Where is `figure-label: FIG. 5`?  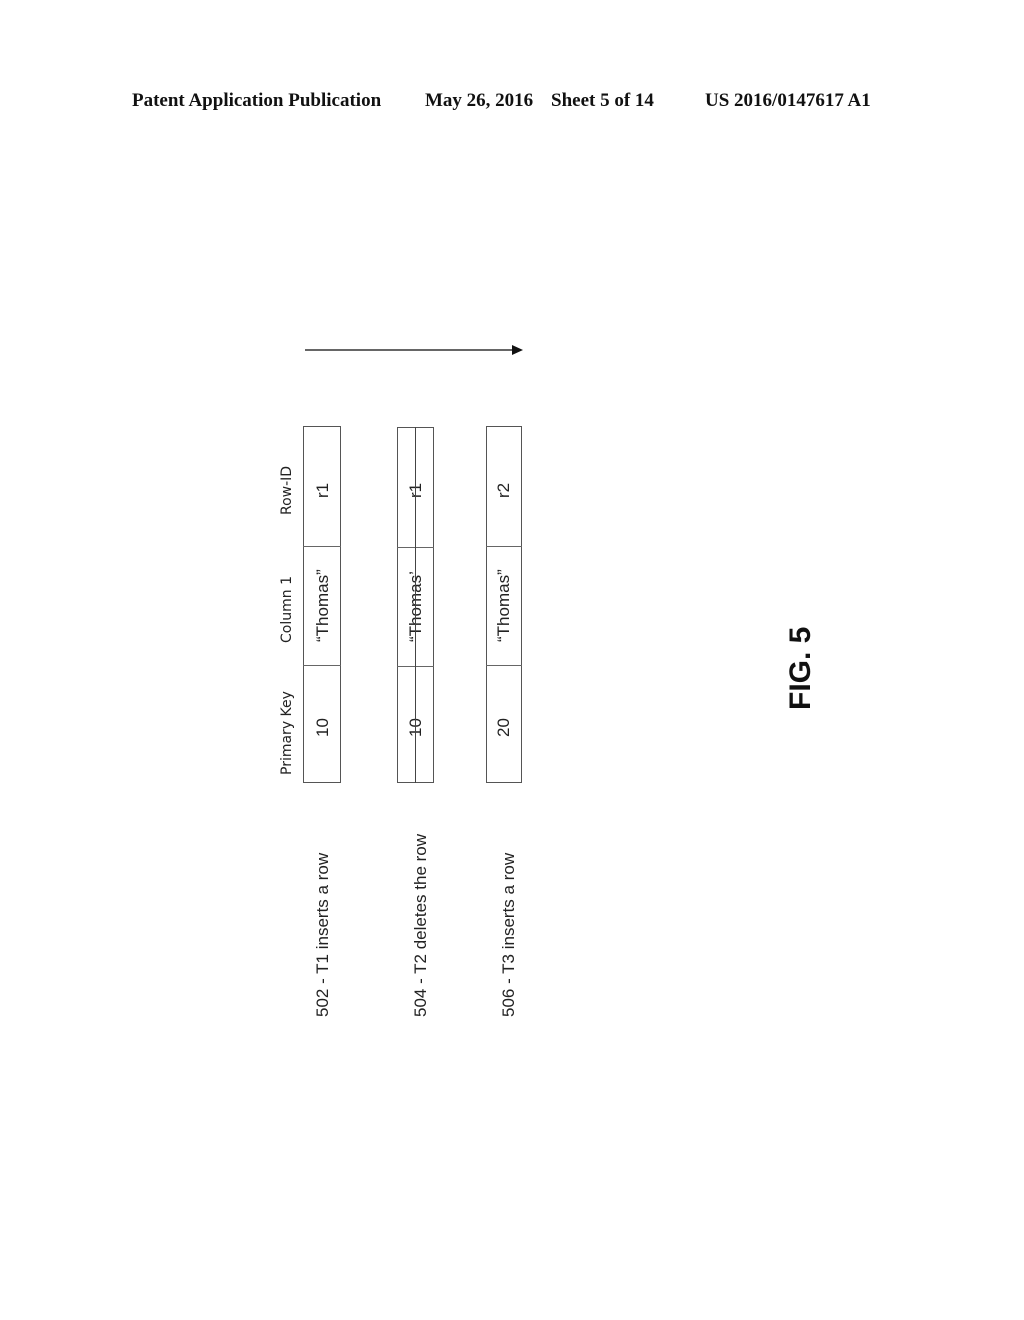
figure-label: FIG. 5 is located at coordinates (800, 668).